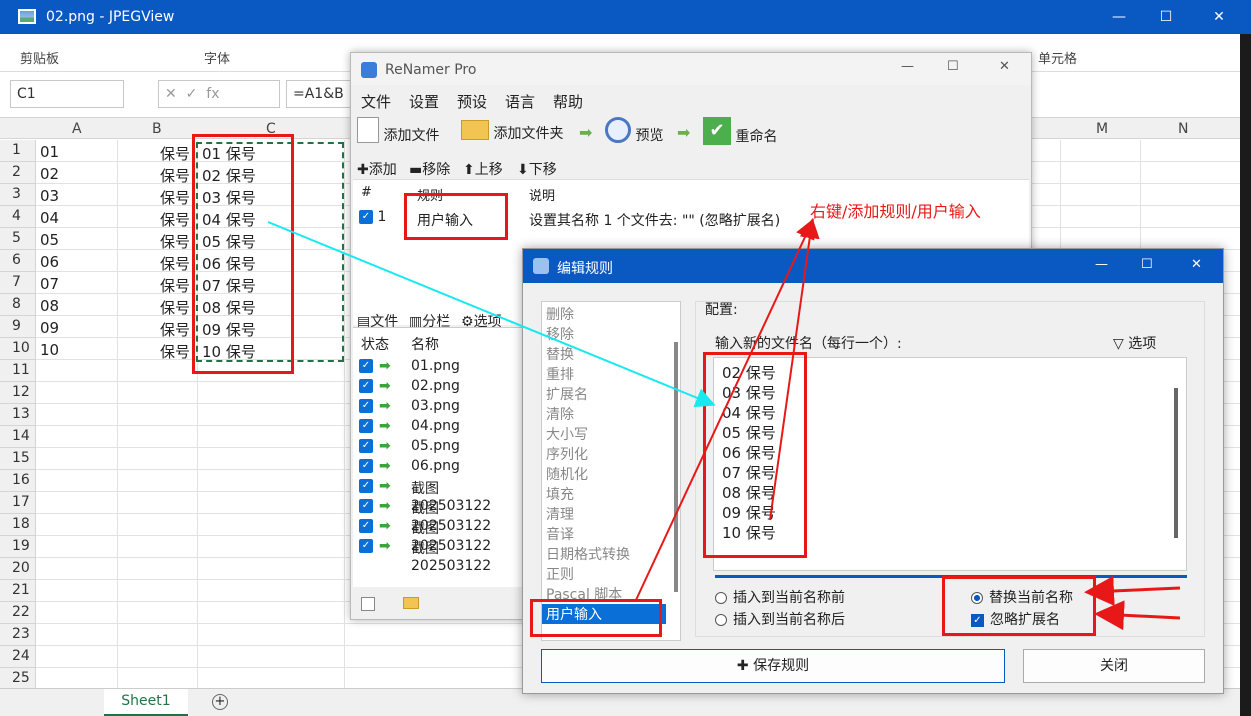  What do you see at coordinates (1137, 615) in the screenshot?
I see `red-arrow-ignore` at bounding box center [1137, 615].